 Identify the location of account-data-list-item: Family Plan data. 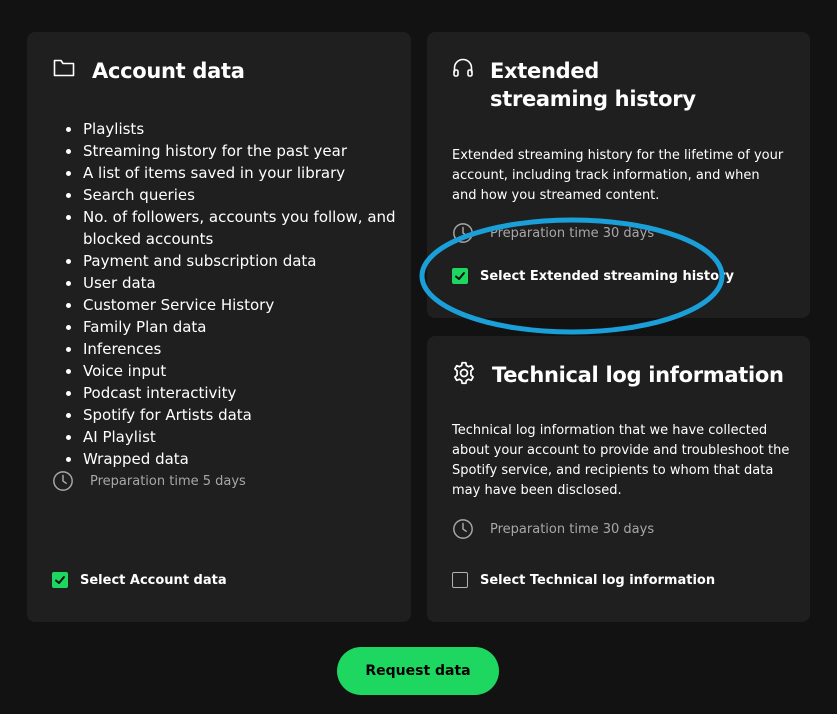
(234, 327).